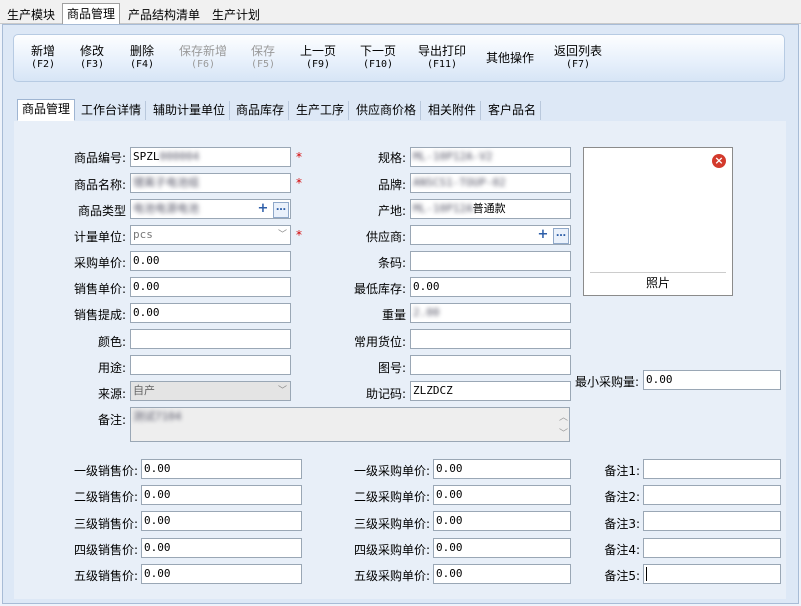 This screenshot has height=606, width=801. Describe the element at coordinates (210, 339) in the screenshot. I see `color-field` at that location.